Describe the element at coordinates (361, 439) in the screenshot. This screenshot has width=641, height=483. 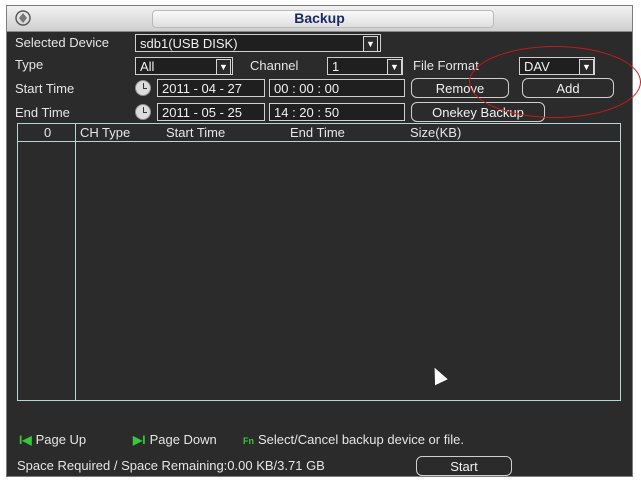
I see `select-hint-text: Select/Cancel backup device or file.` at that location.